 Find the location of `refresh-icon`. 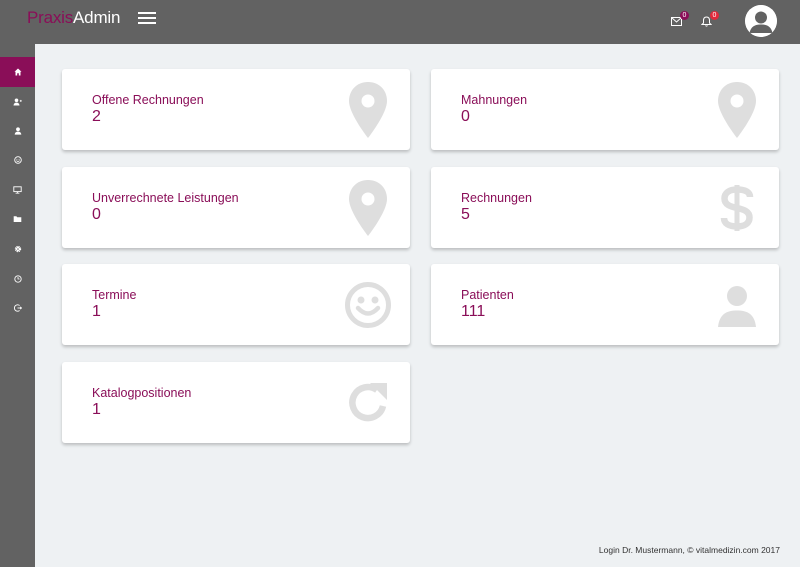

refresh-icon is located at coordinates (368, 402).